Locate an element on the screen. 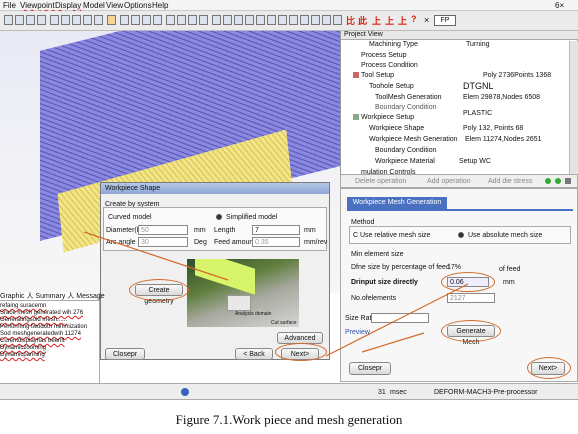 Image resolution: width=578 pixels, height=434 pixels. message-line: Dynamicpanning is located at coordinates (22, 355).